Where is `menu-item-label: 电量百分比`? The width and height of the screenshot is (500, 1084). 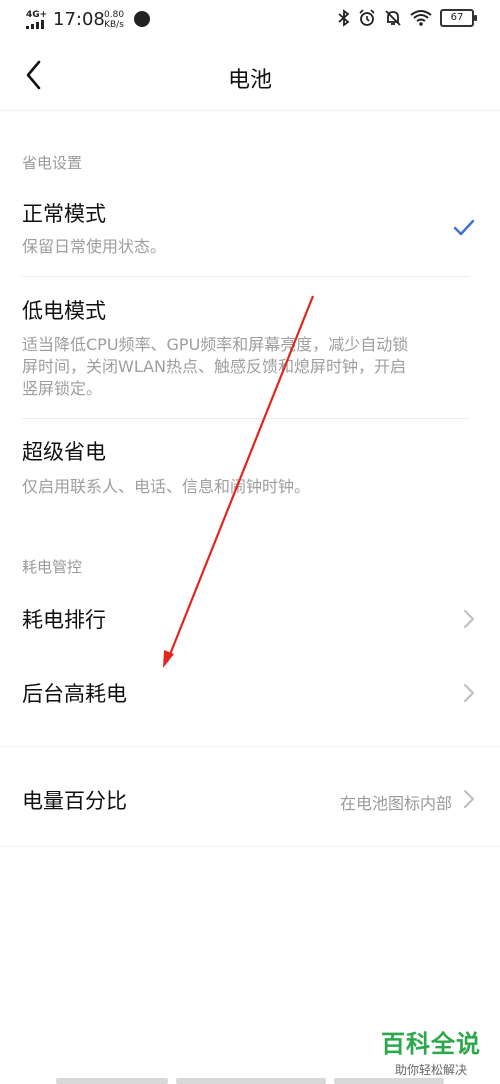 menu-item-label: 电量百分比 is located at coordinates (74, 801).